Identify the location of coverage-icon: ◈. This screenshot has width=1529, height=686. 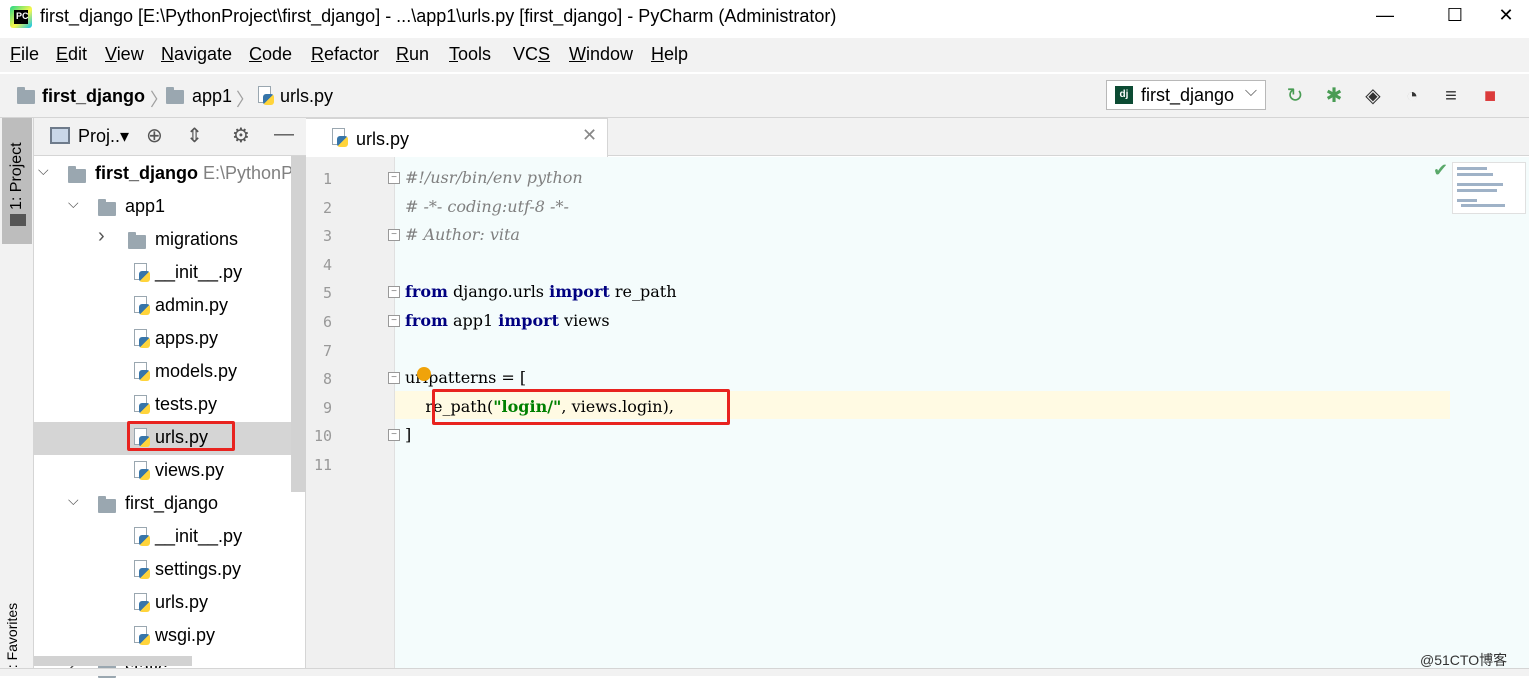
(1373, 96).